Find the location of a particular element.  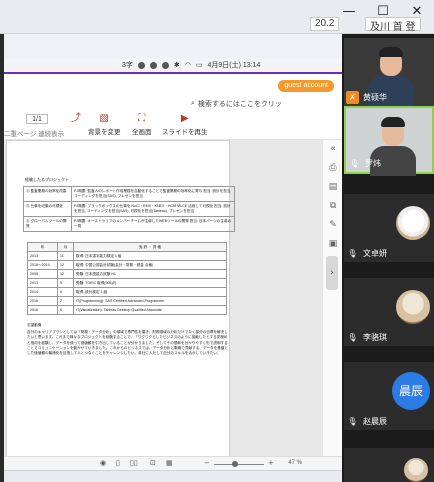

viewer-bottombar: ◉ ▯ ▯▯ ⊡ ▦ − + 47 % is located at coordinates (173, 463).